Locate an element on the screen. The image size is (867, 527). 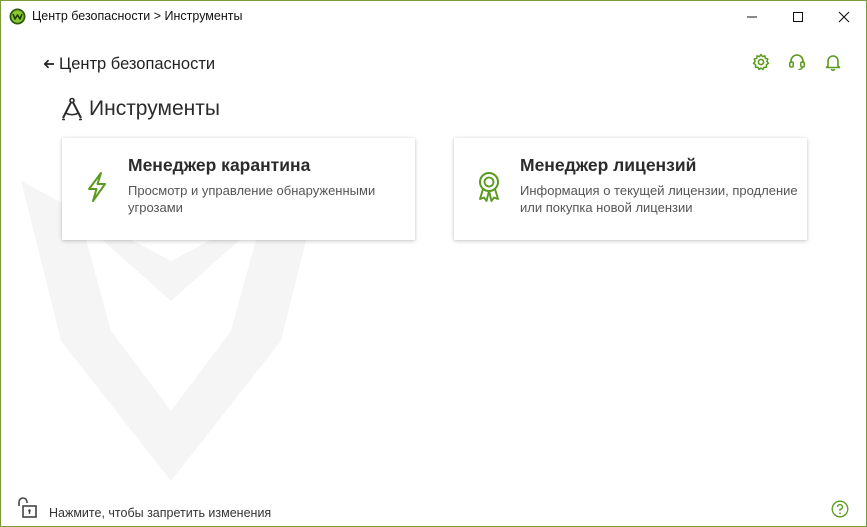
lock-status-text: Нажмите, чтобы запретить изменения is located at coordinates (160, 513).